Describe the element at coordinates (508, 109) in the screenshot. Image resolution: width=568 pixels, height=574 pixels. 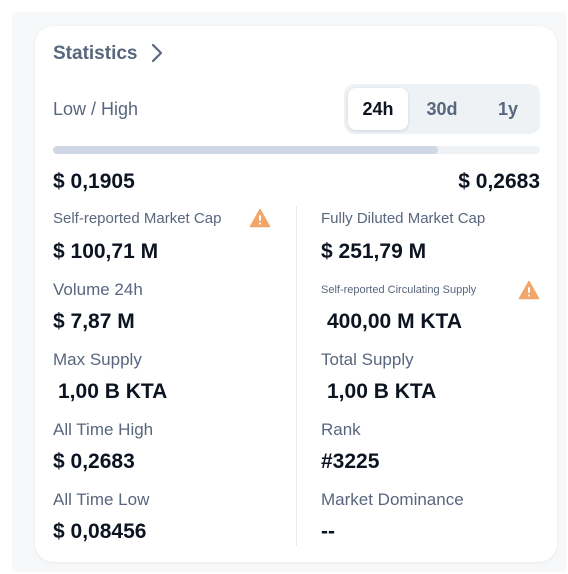
I see `tab-1y: 1y` at that location.